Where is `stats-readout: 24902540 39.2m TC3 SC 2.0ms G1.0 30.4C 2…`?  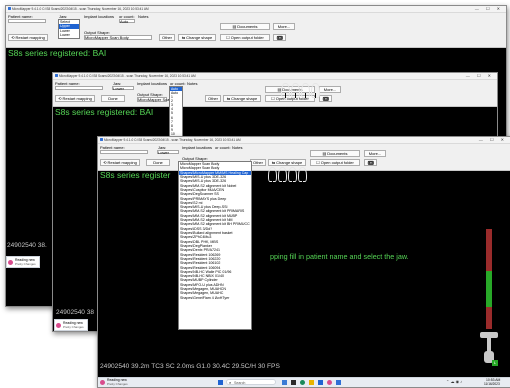 stats-readout: 24902540 39.2m TC3 SC 2.0ms G1.0 30.4C 2… is located at coordinates (190, 366).